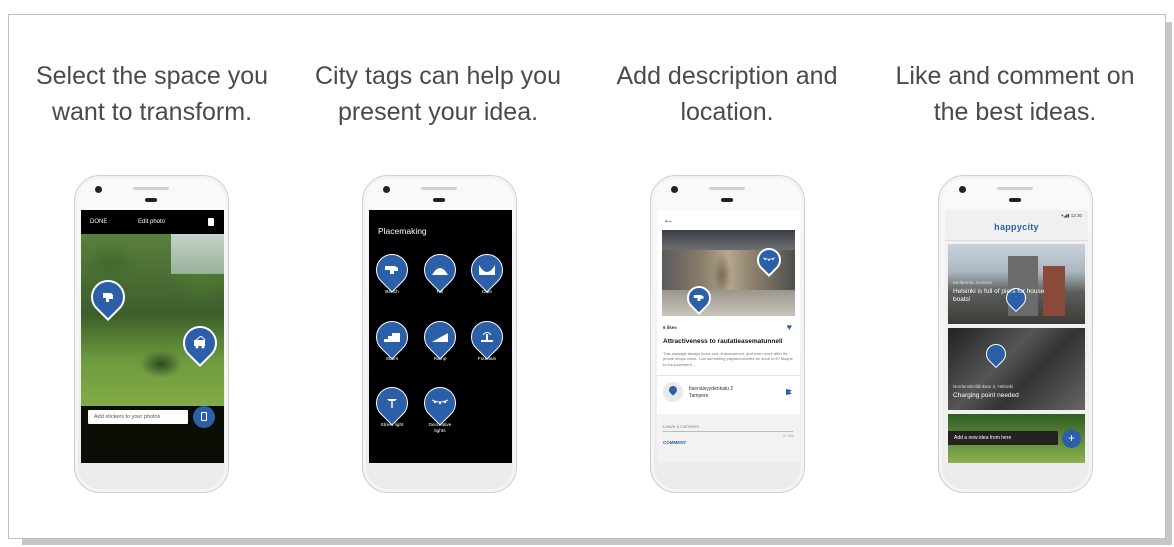  I want to click on caption-like-comment: Like and comment on the best ideas., so click(1015, 94).